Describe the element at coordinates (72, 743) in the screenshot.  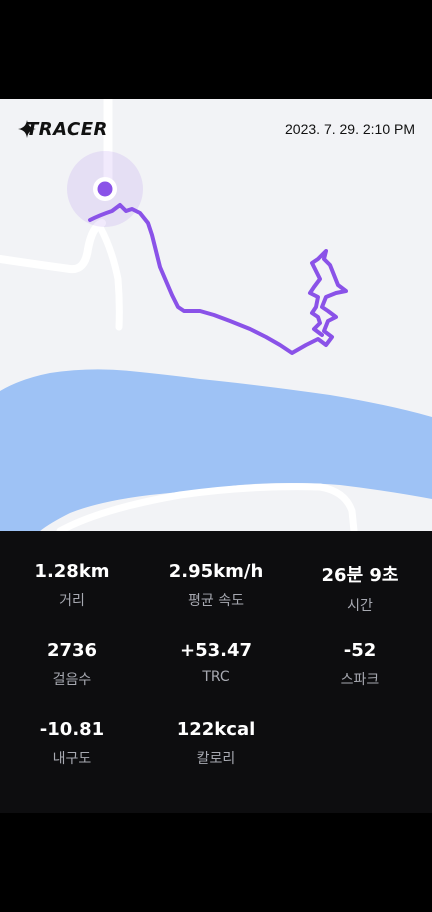
I see `stat-durability: -10.81 내구도` at that location.